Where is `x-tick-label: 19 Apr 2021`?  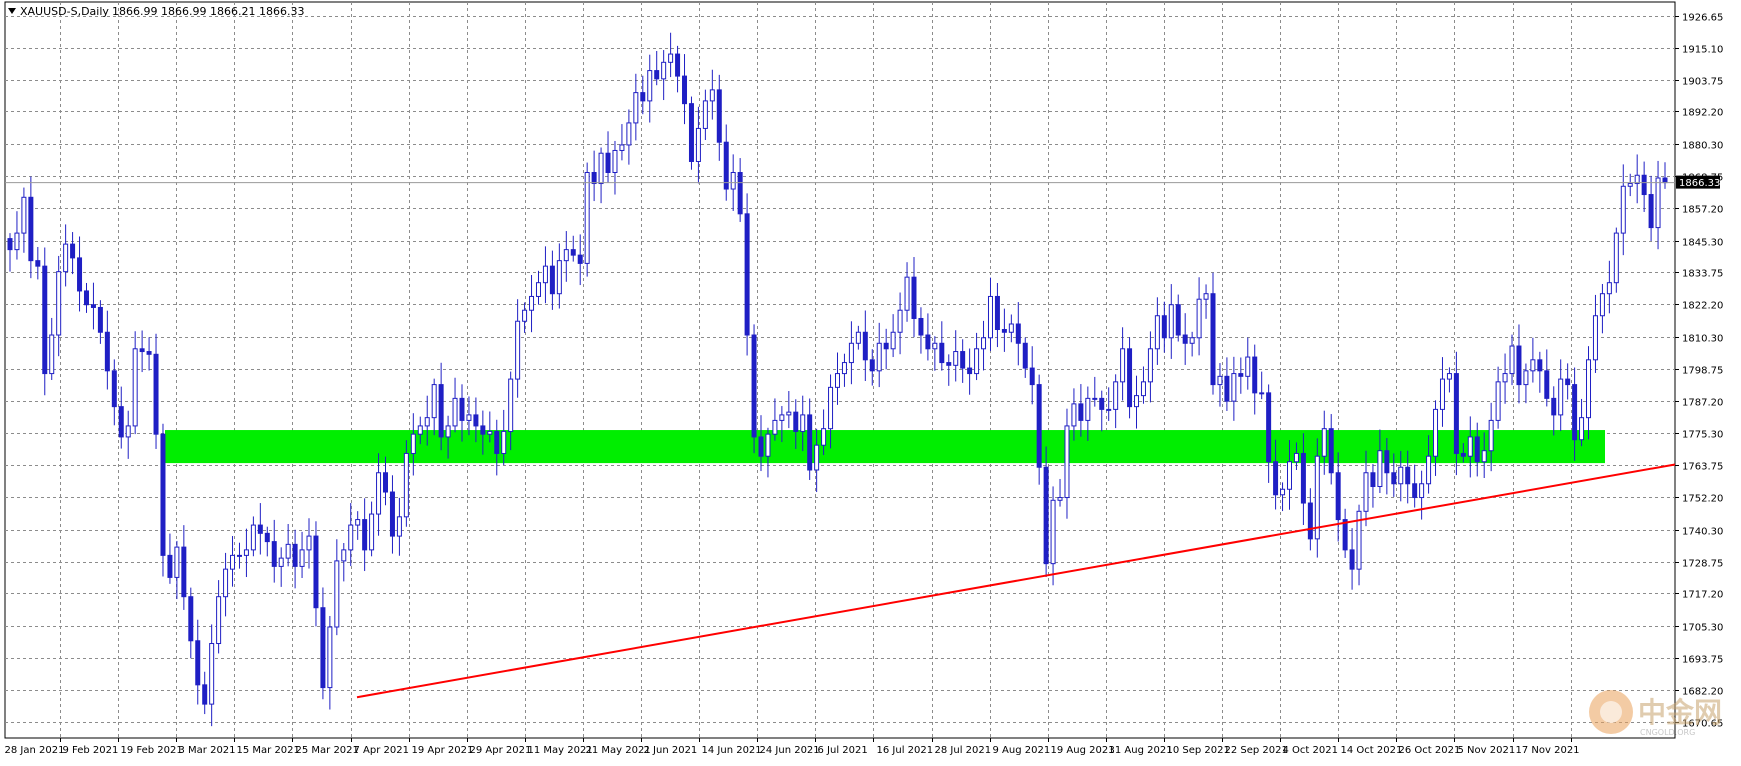
x-tick-label: 19 Apr 2021 is located at coordinates (443, 750).